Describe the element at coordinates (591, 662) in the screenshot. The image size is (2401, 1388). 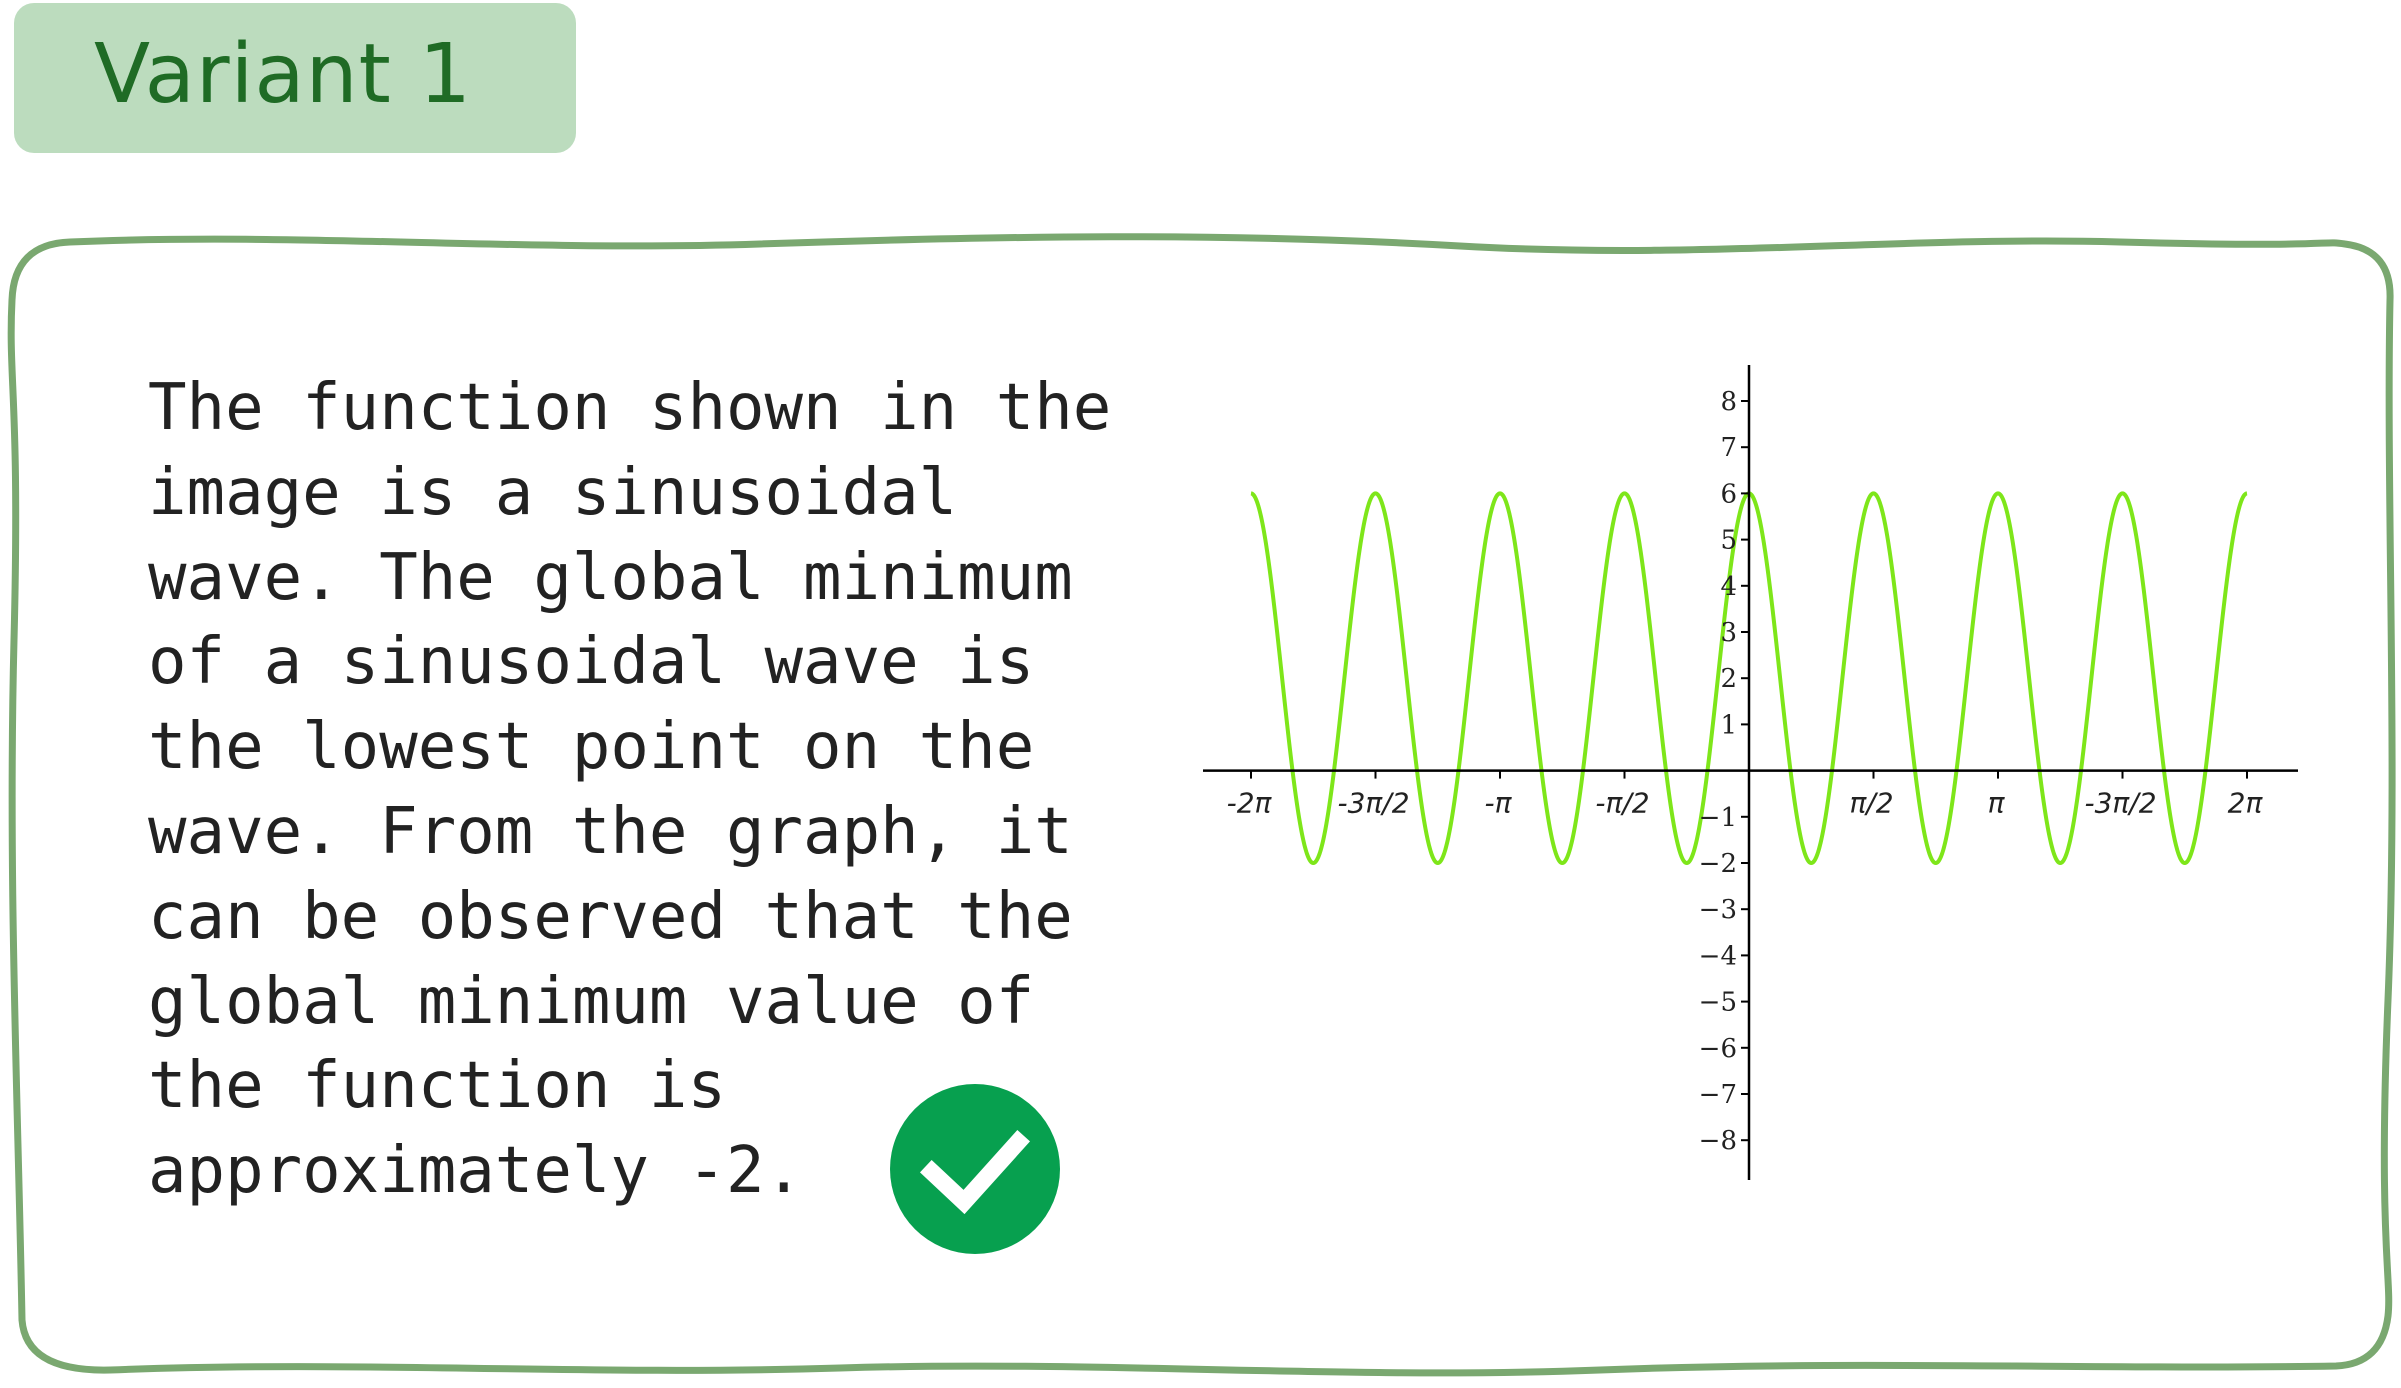
I see `answer-line: of a sinusoidal wave is` at that location.